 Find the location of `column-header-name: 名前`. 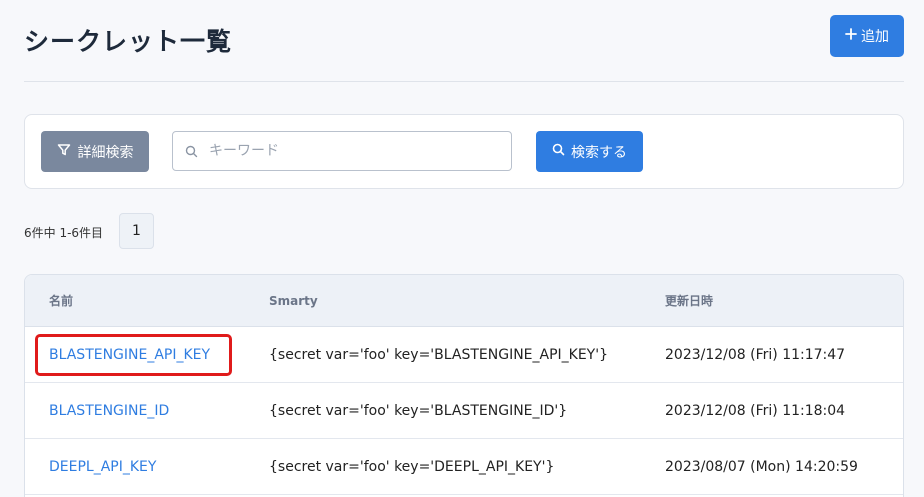

column-header-name: 名前 is located at coordinates (61, 301).